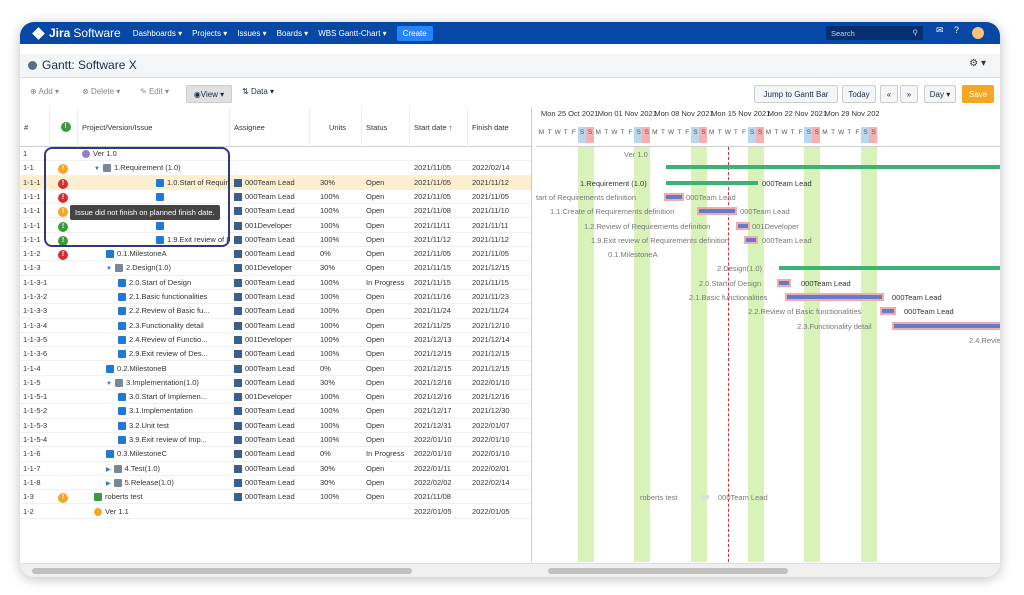  I want to click on nav-projects: Projects ▾, so click(209, 33).